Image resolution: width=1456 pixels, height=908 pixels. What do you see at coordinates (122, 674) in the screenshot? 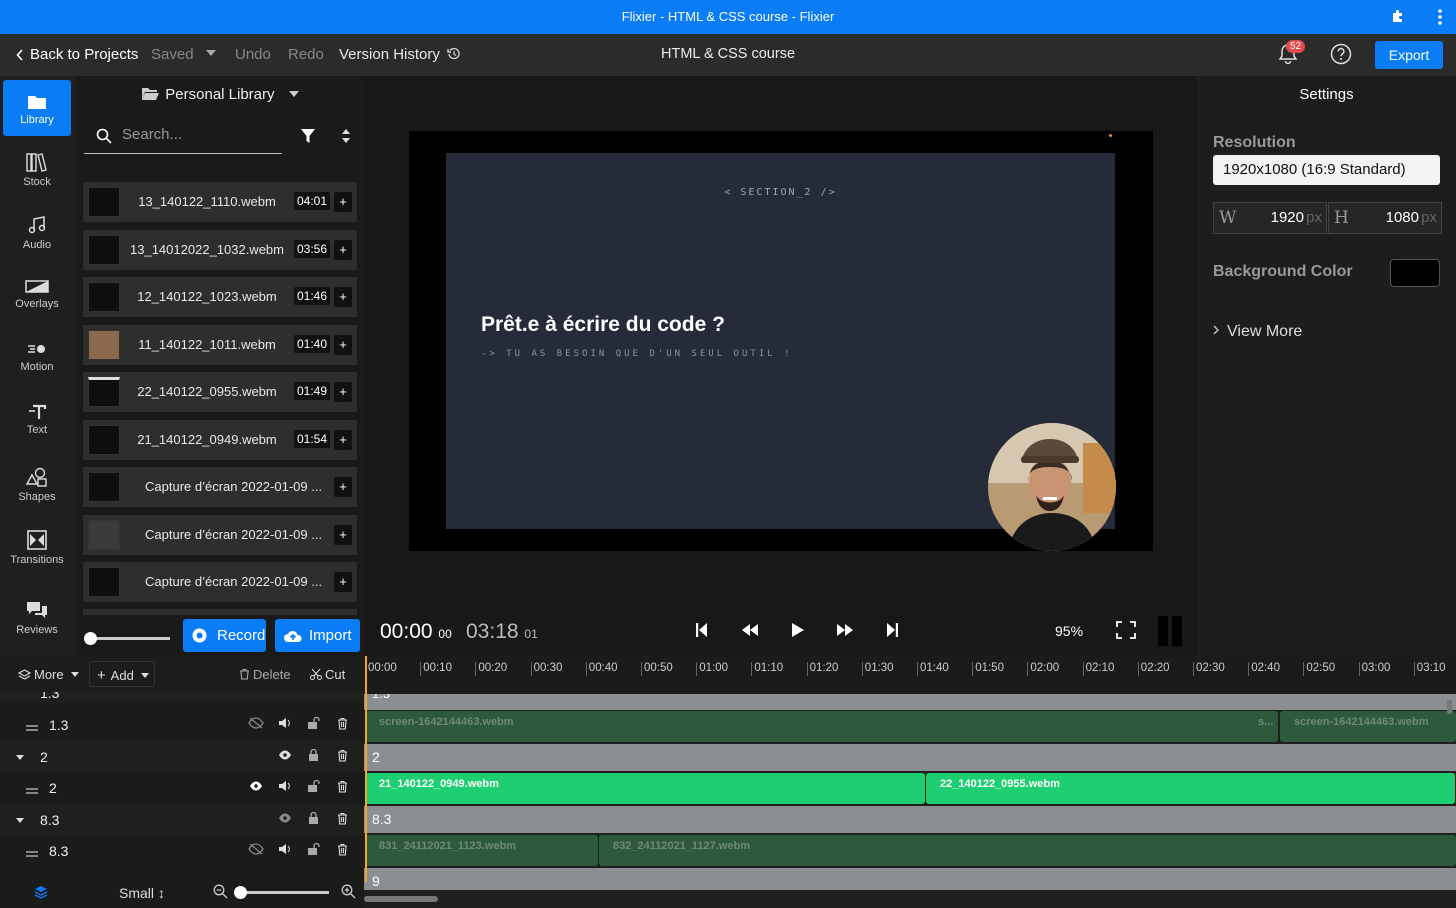
I see `add-menu-button: + Add` at bounding box center [122, 674].